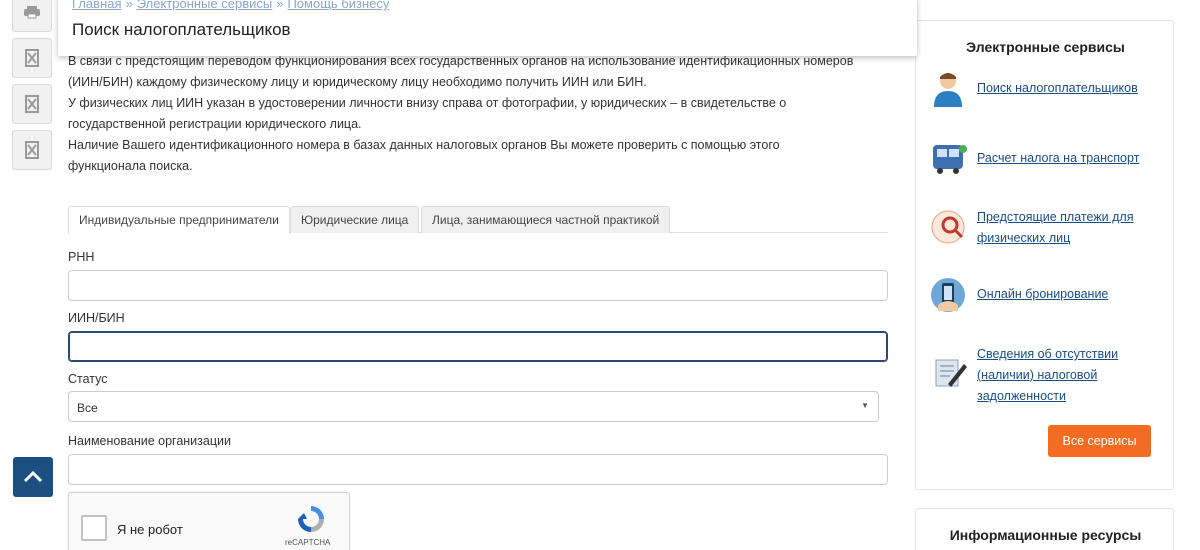 This screenshot has height=550, width=1200. Describe the element at coordinates (311, 521) in the screenshot. I see `recaptcha-icon` at that location.